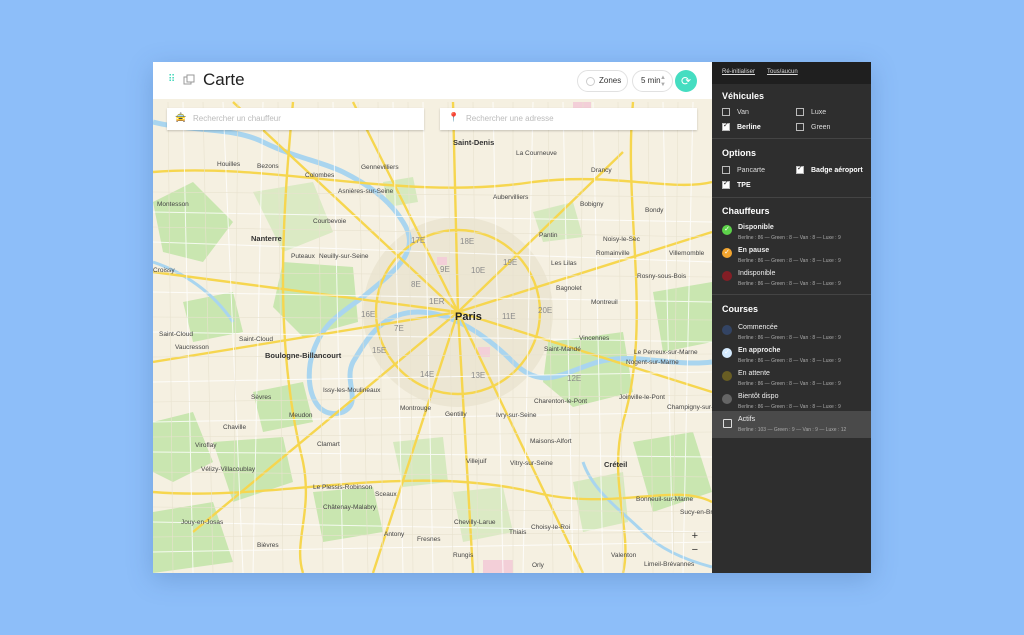  What do you see at coordinates (738, 72) in the screenshot?
I see `reset-link: Ré-initialiser` at bounding box center [738, 72].